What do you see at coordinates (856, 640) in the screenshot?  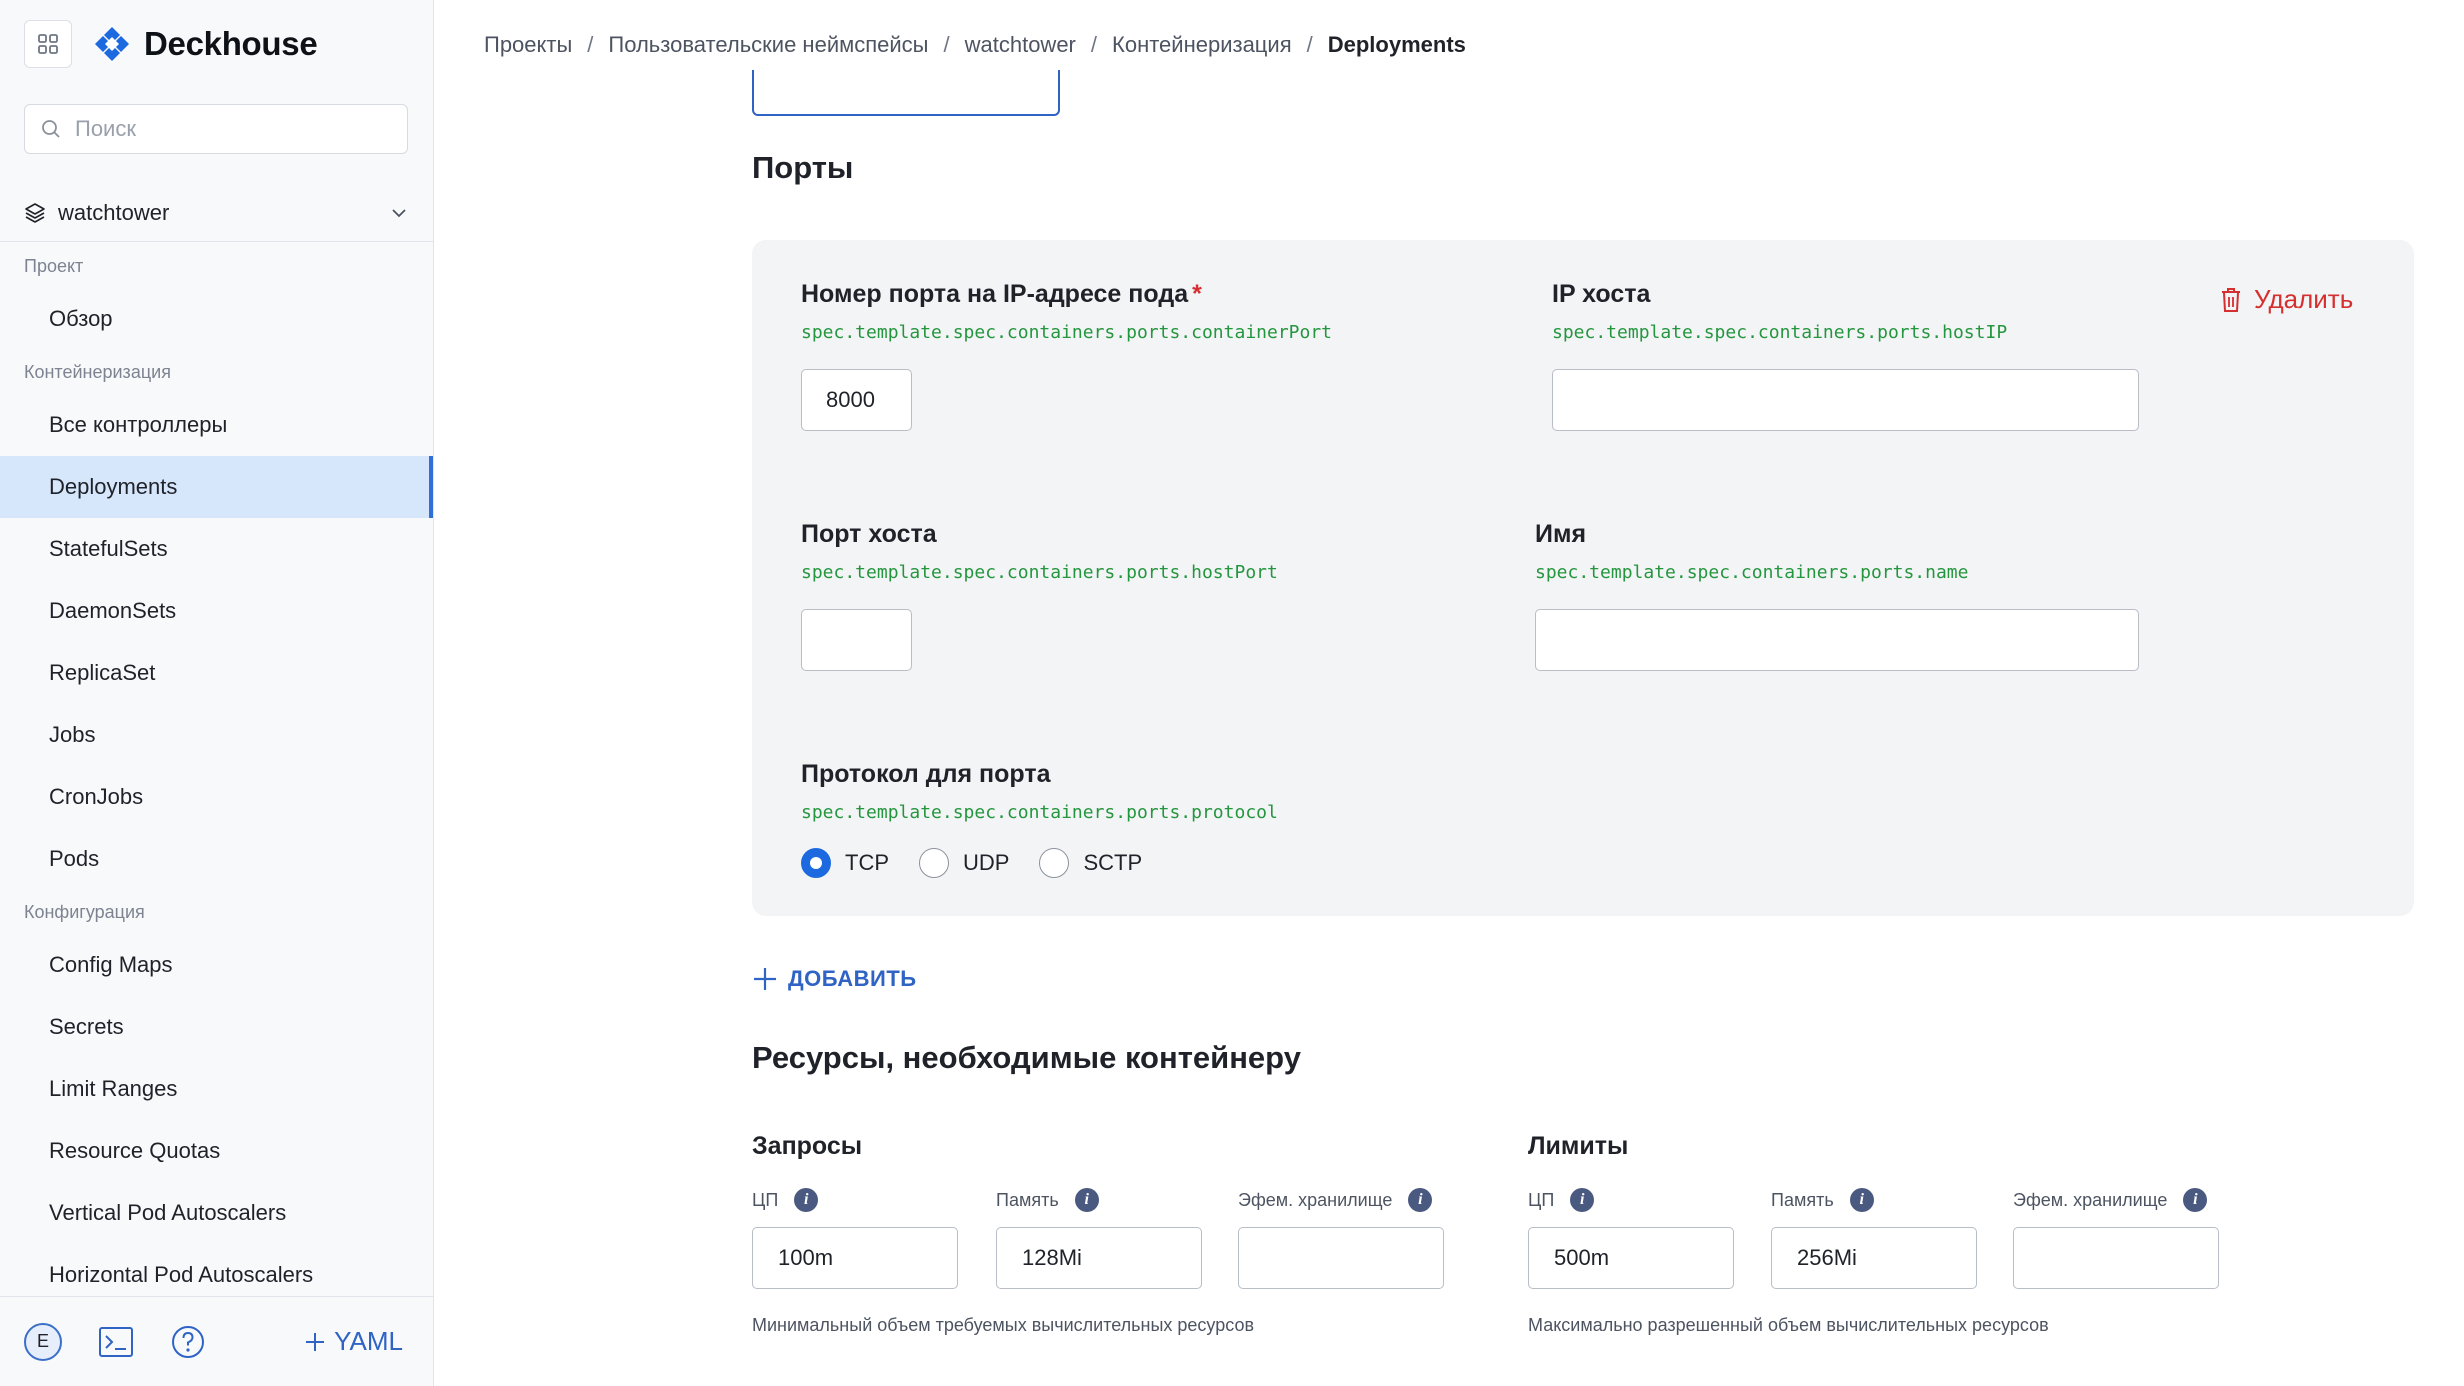 I see `host-port-input` at bounding box center [856, 640].